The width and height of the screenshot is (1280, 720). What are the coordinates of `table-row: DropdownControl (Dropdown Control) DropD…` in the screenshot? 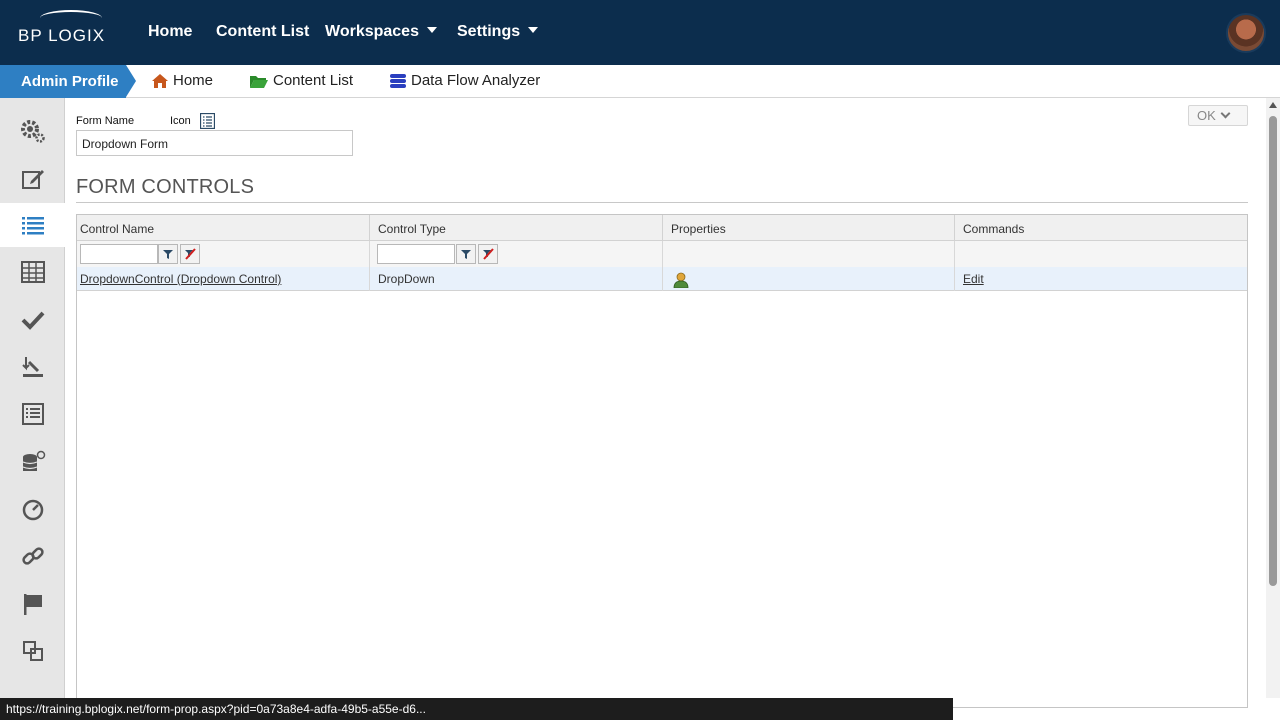 It's located at (662, 279).